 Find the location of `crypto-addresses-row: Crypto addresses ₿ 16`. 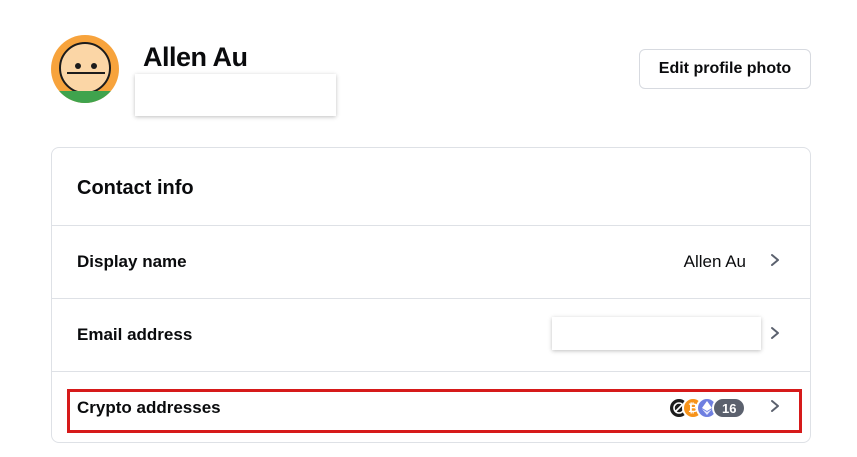

crypto-addresses-row: Crypto addresses ₿ 16 is located at coordinates (431, 407).